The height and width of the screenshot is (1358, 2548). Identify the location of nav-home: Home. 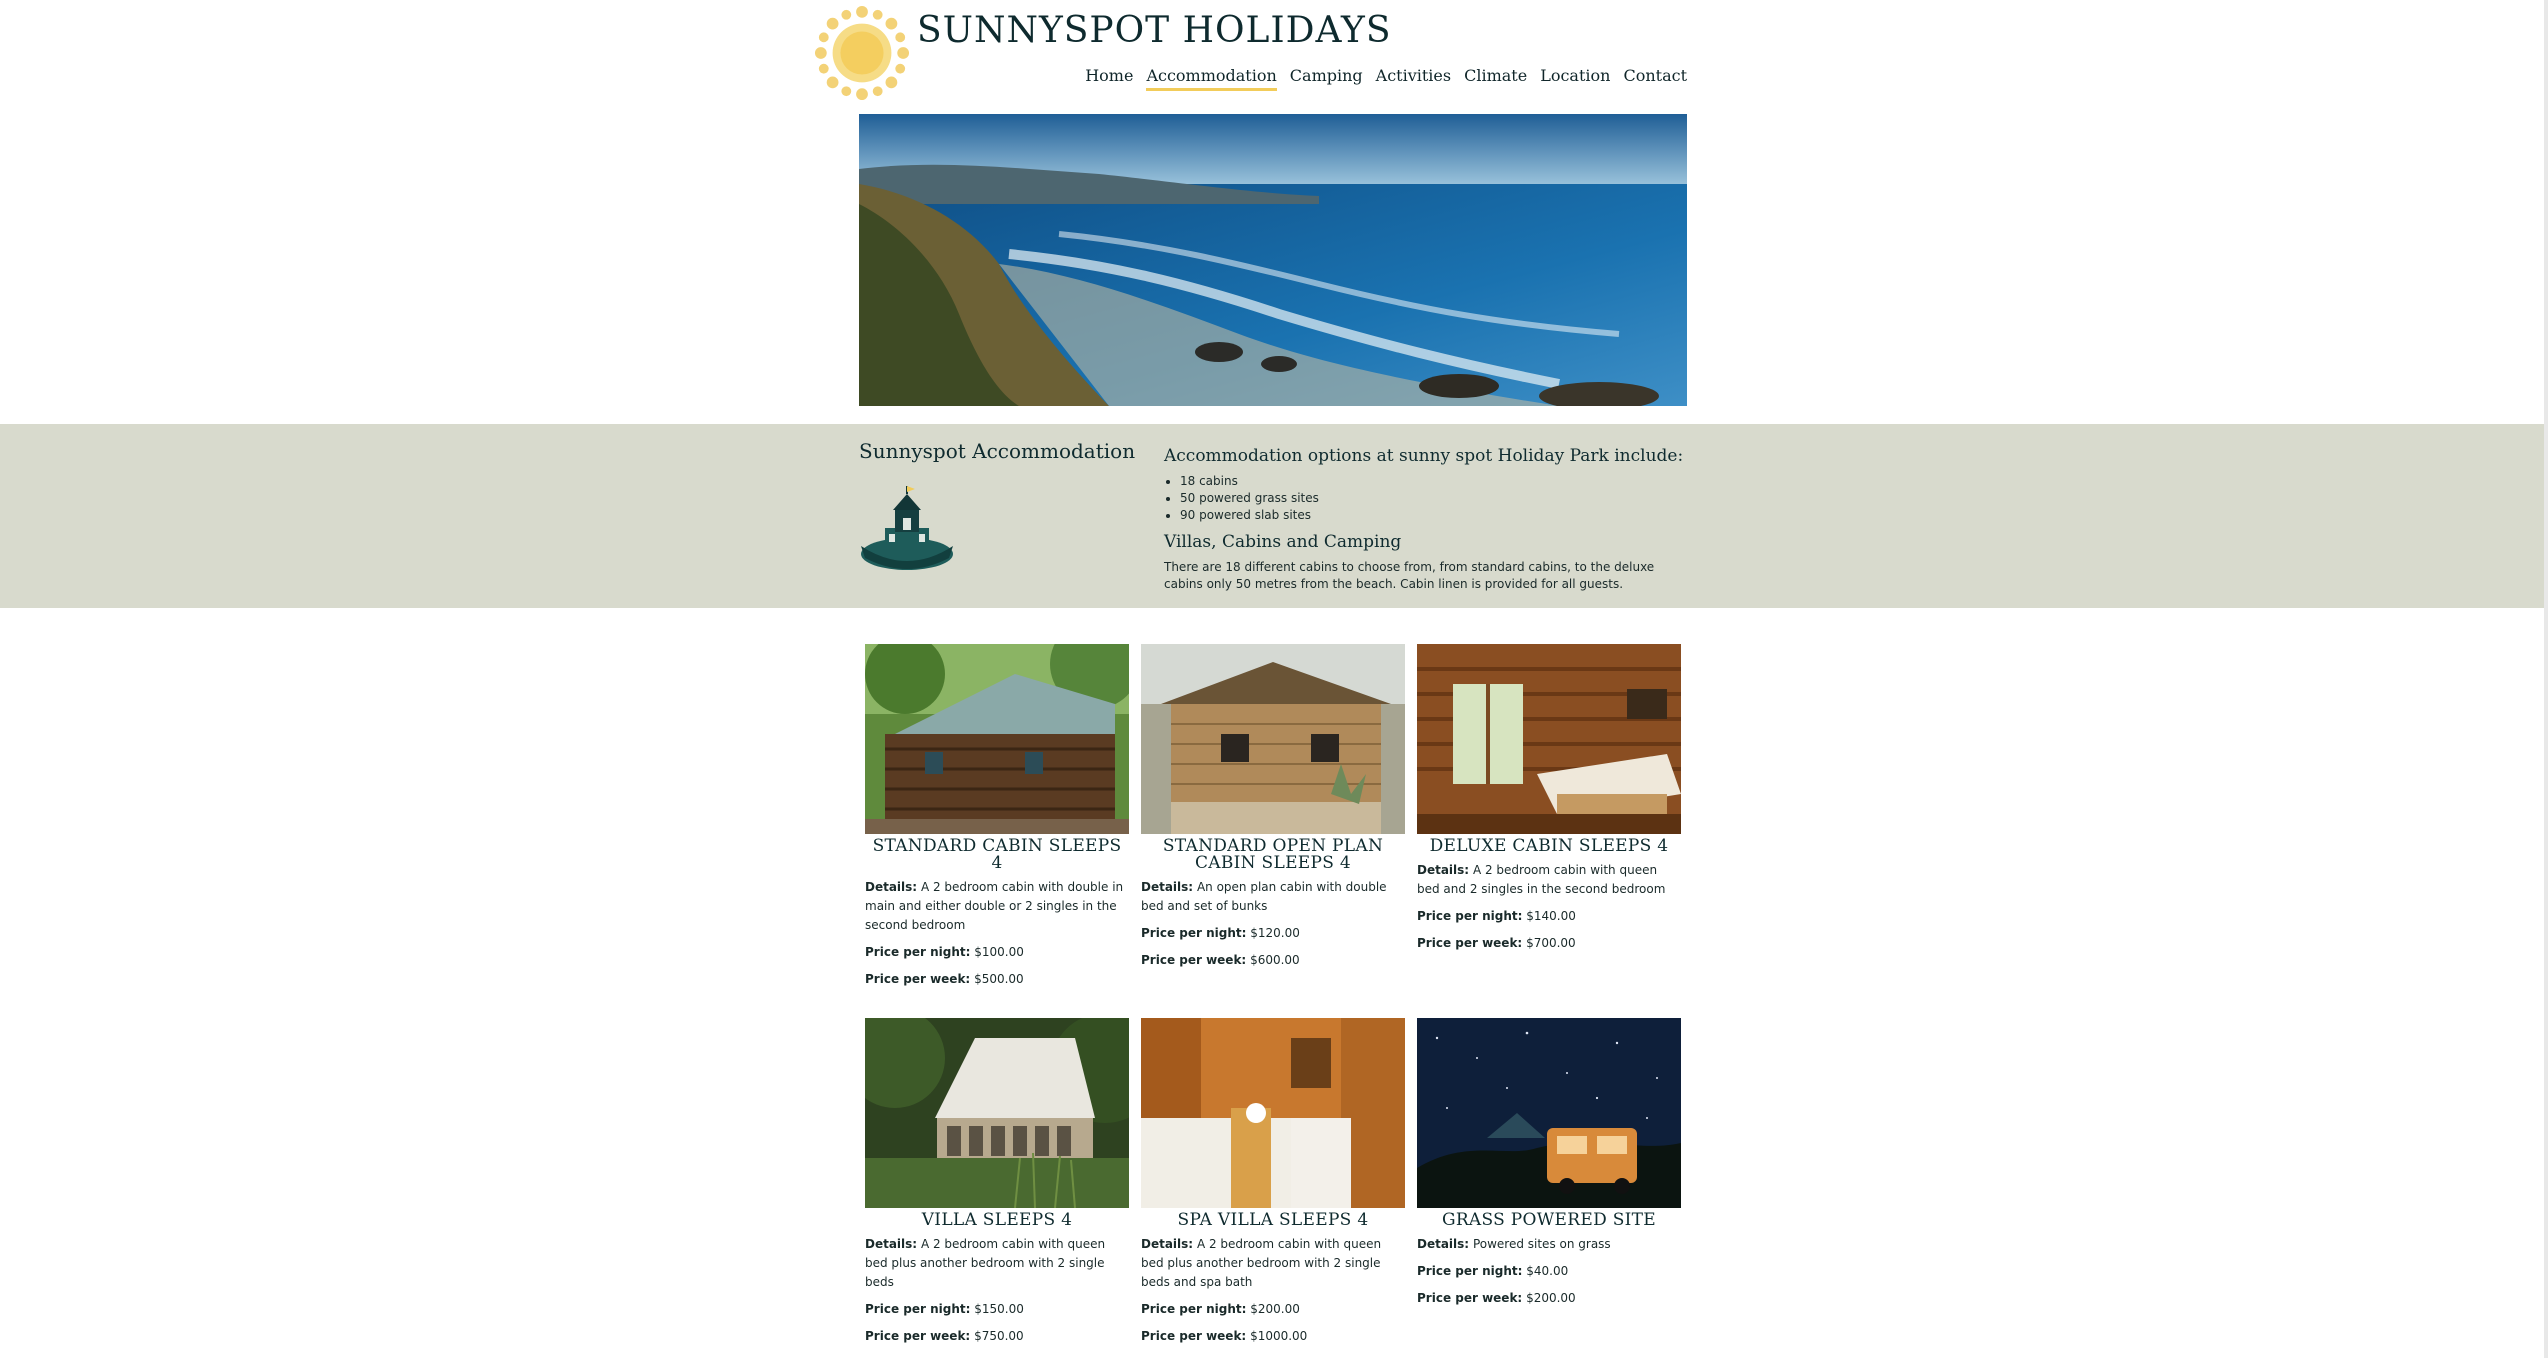
(1109, 78).